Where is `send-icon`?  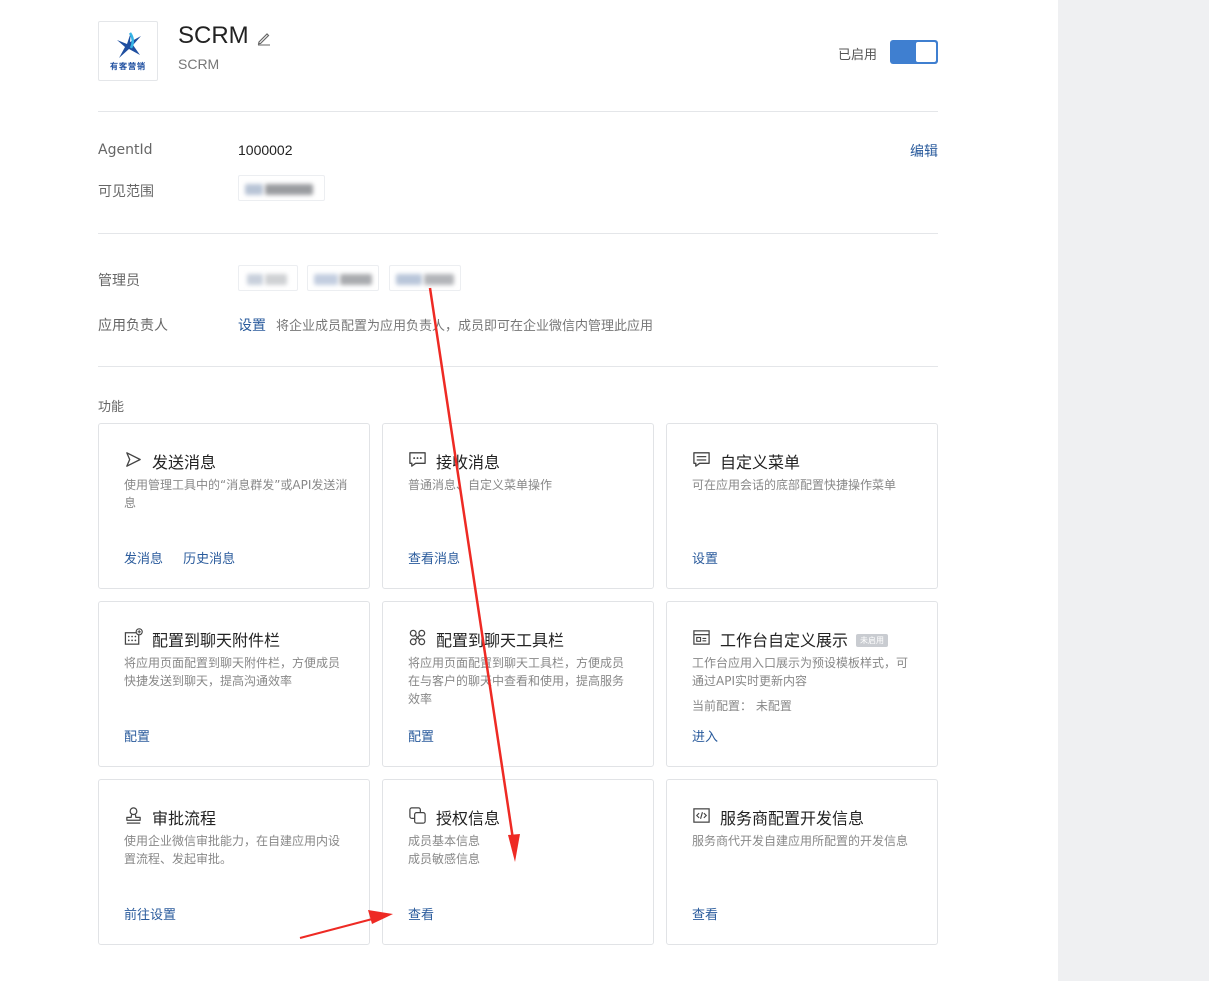 send-icon is located at coordinates (133, 459).